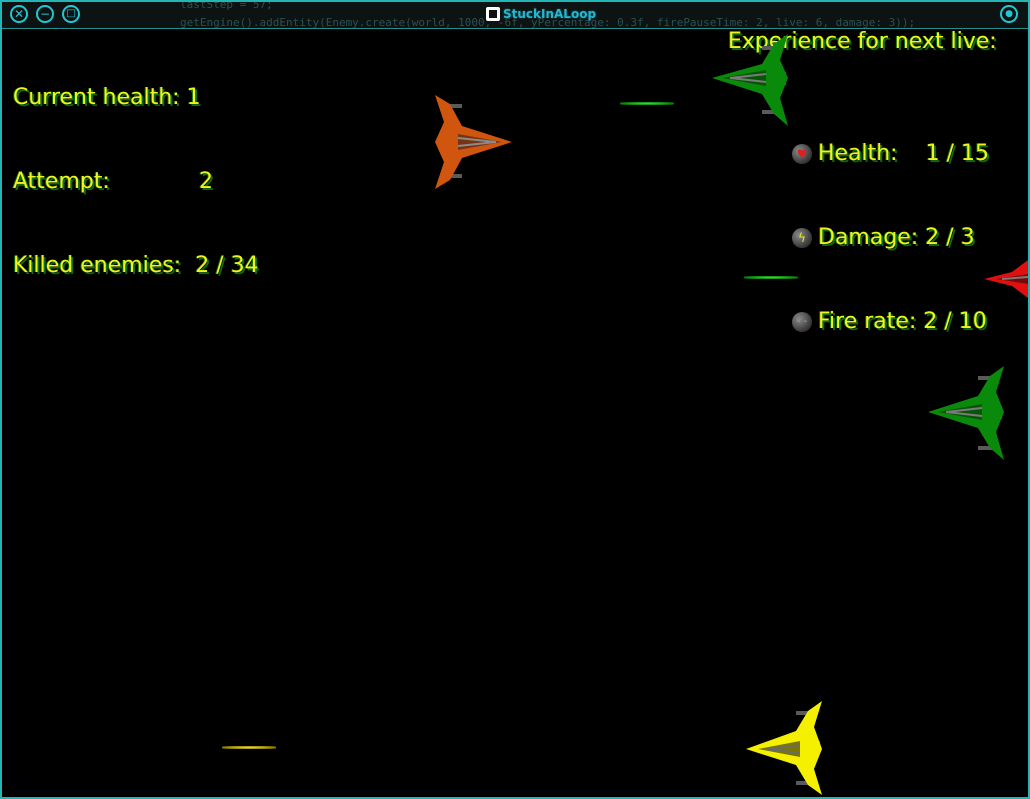  Describe the element at coordinates (107, 97) in the screenshot. I see `current-health-text: Current health: 1` at that location.